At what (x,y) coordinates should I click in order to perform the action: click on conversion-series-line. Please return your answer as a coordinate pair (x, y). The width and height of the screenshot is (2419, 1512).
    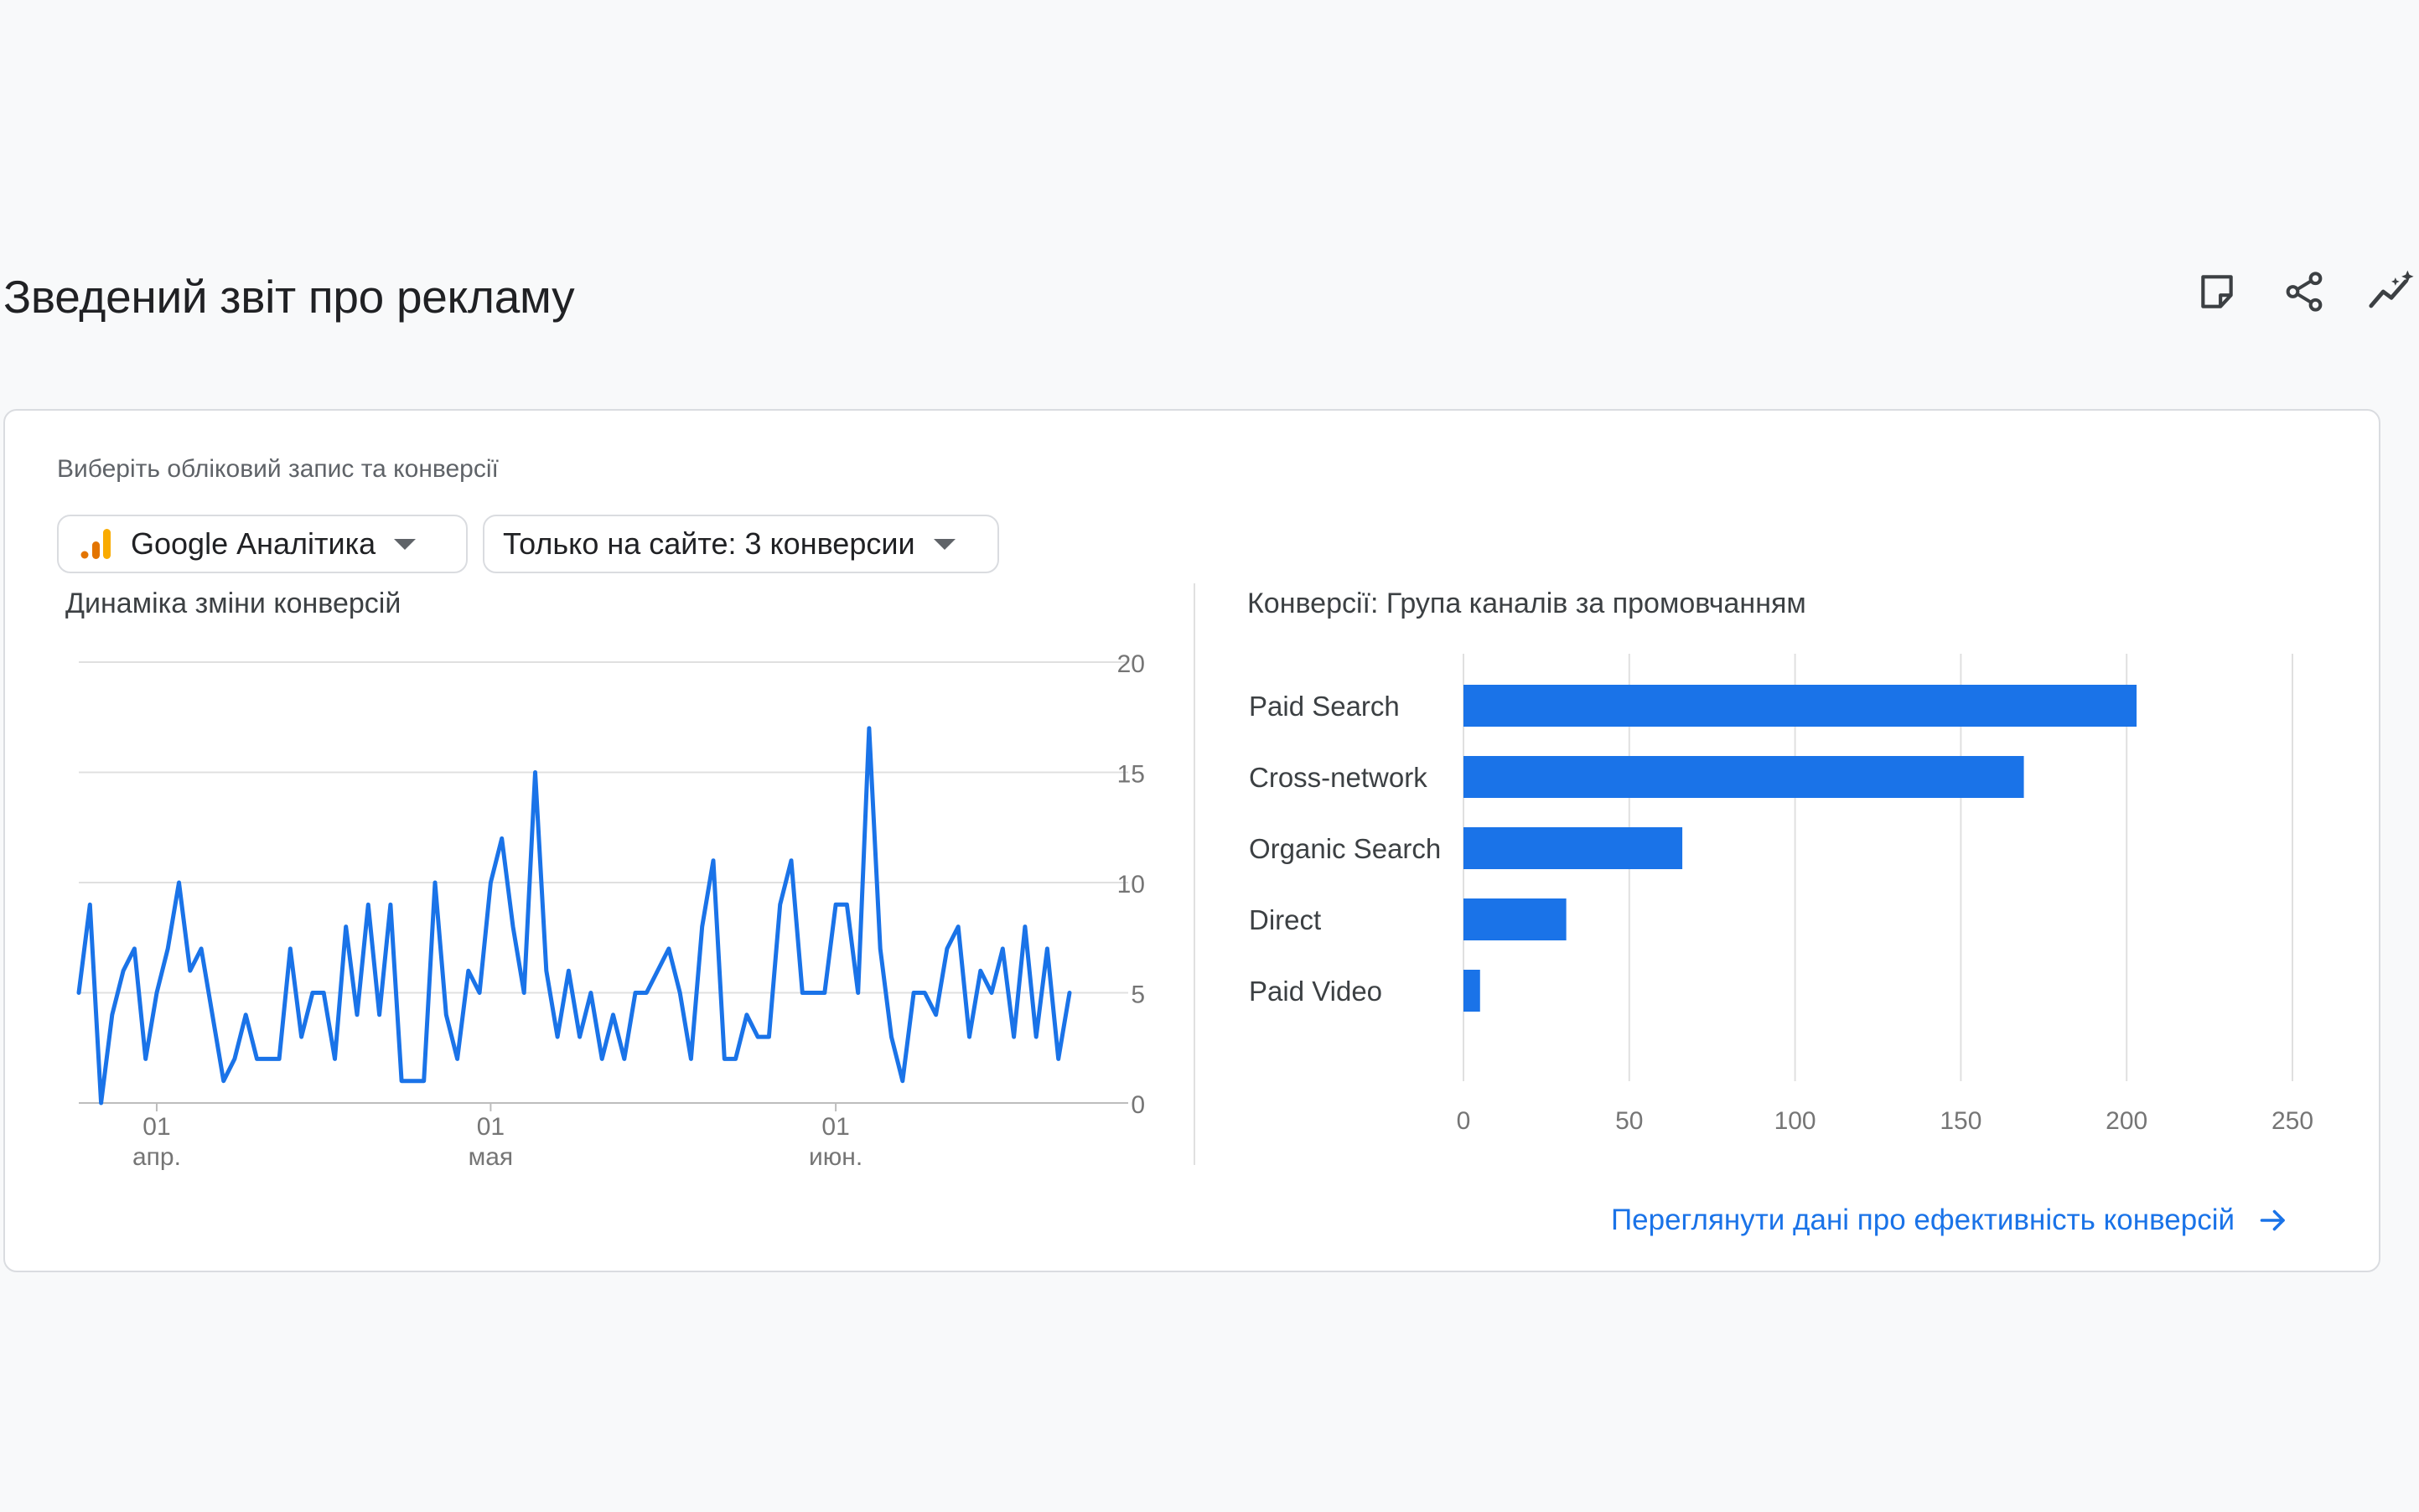
    Looking at the image, I should click on (574, 916).